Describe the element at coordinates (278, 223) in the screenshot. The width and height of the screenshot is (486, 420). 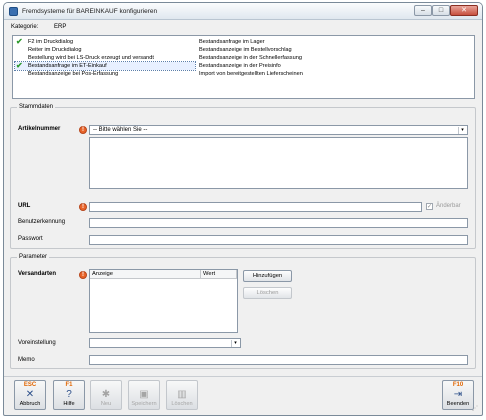
I see `benutzer-input` at that location.